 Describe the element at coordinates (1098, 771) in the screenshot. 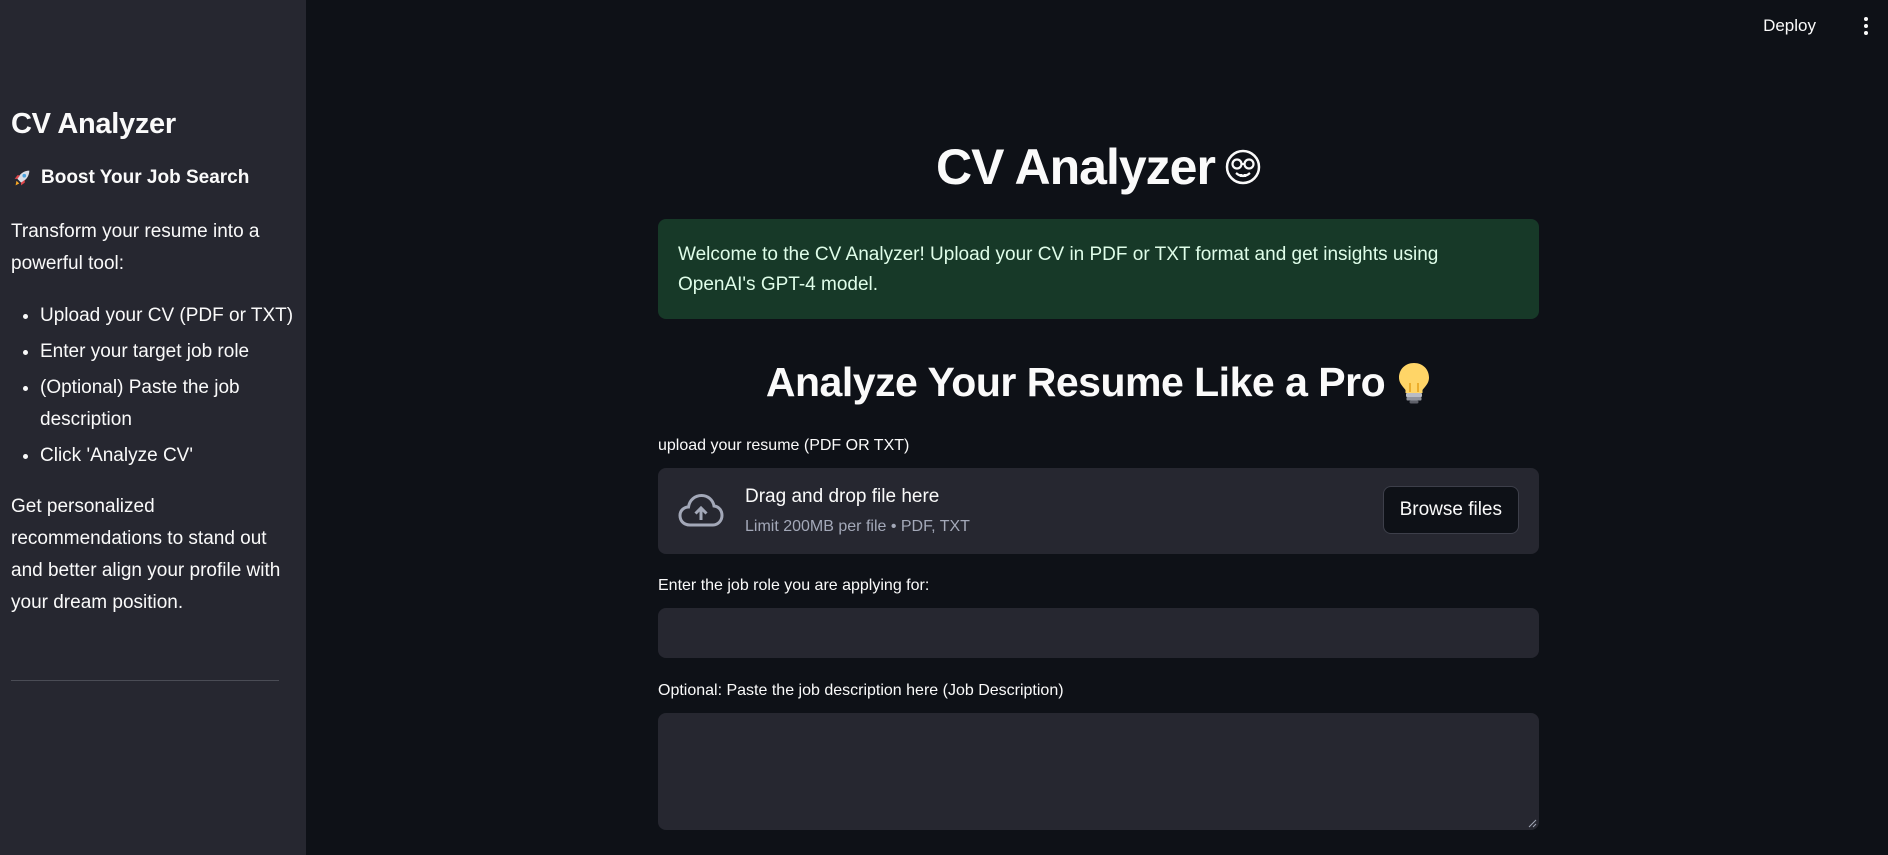

I see `job-description-textarea` at that location.